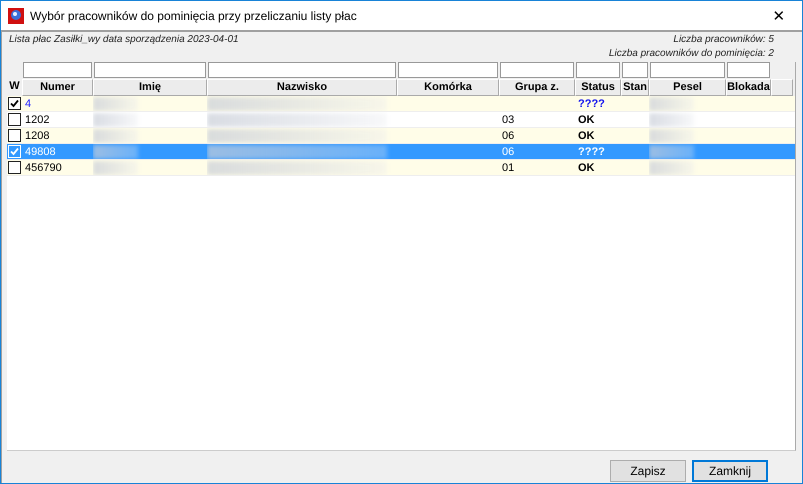 The image size is (803, 484). I want to click on payroll-info: Lista płac Zasiłki_wy data sporządzenia 2023-04-01, so click(124, 40).